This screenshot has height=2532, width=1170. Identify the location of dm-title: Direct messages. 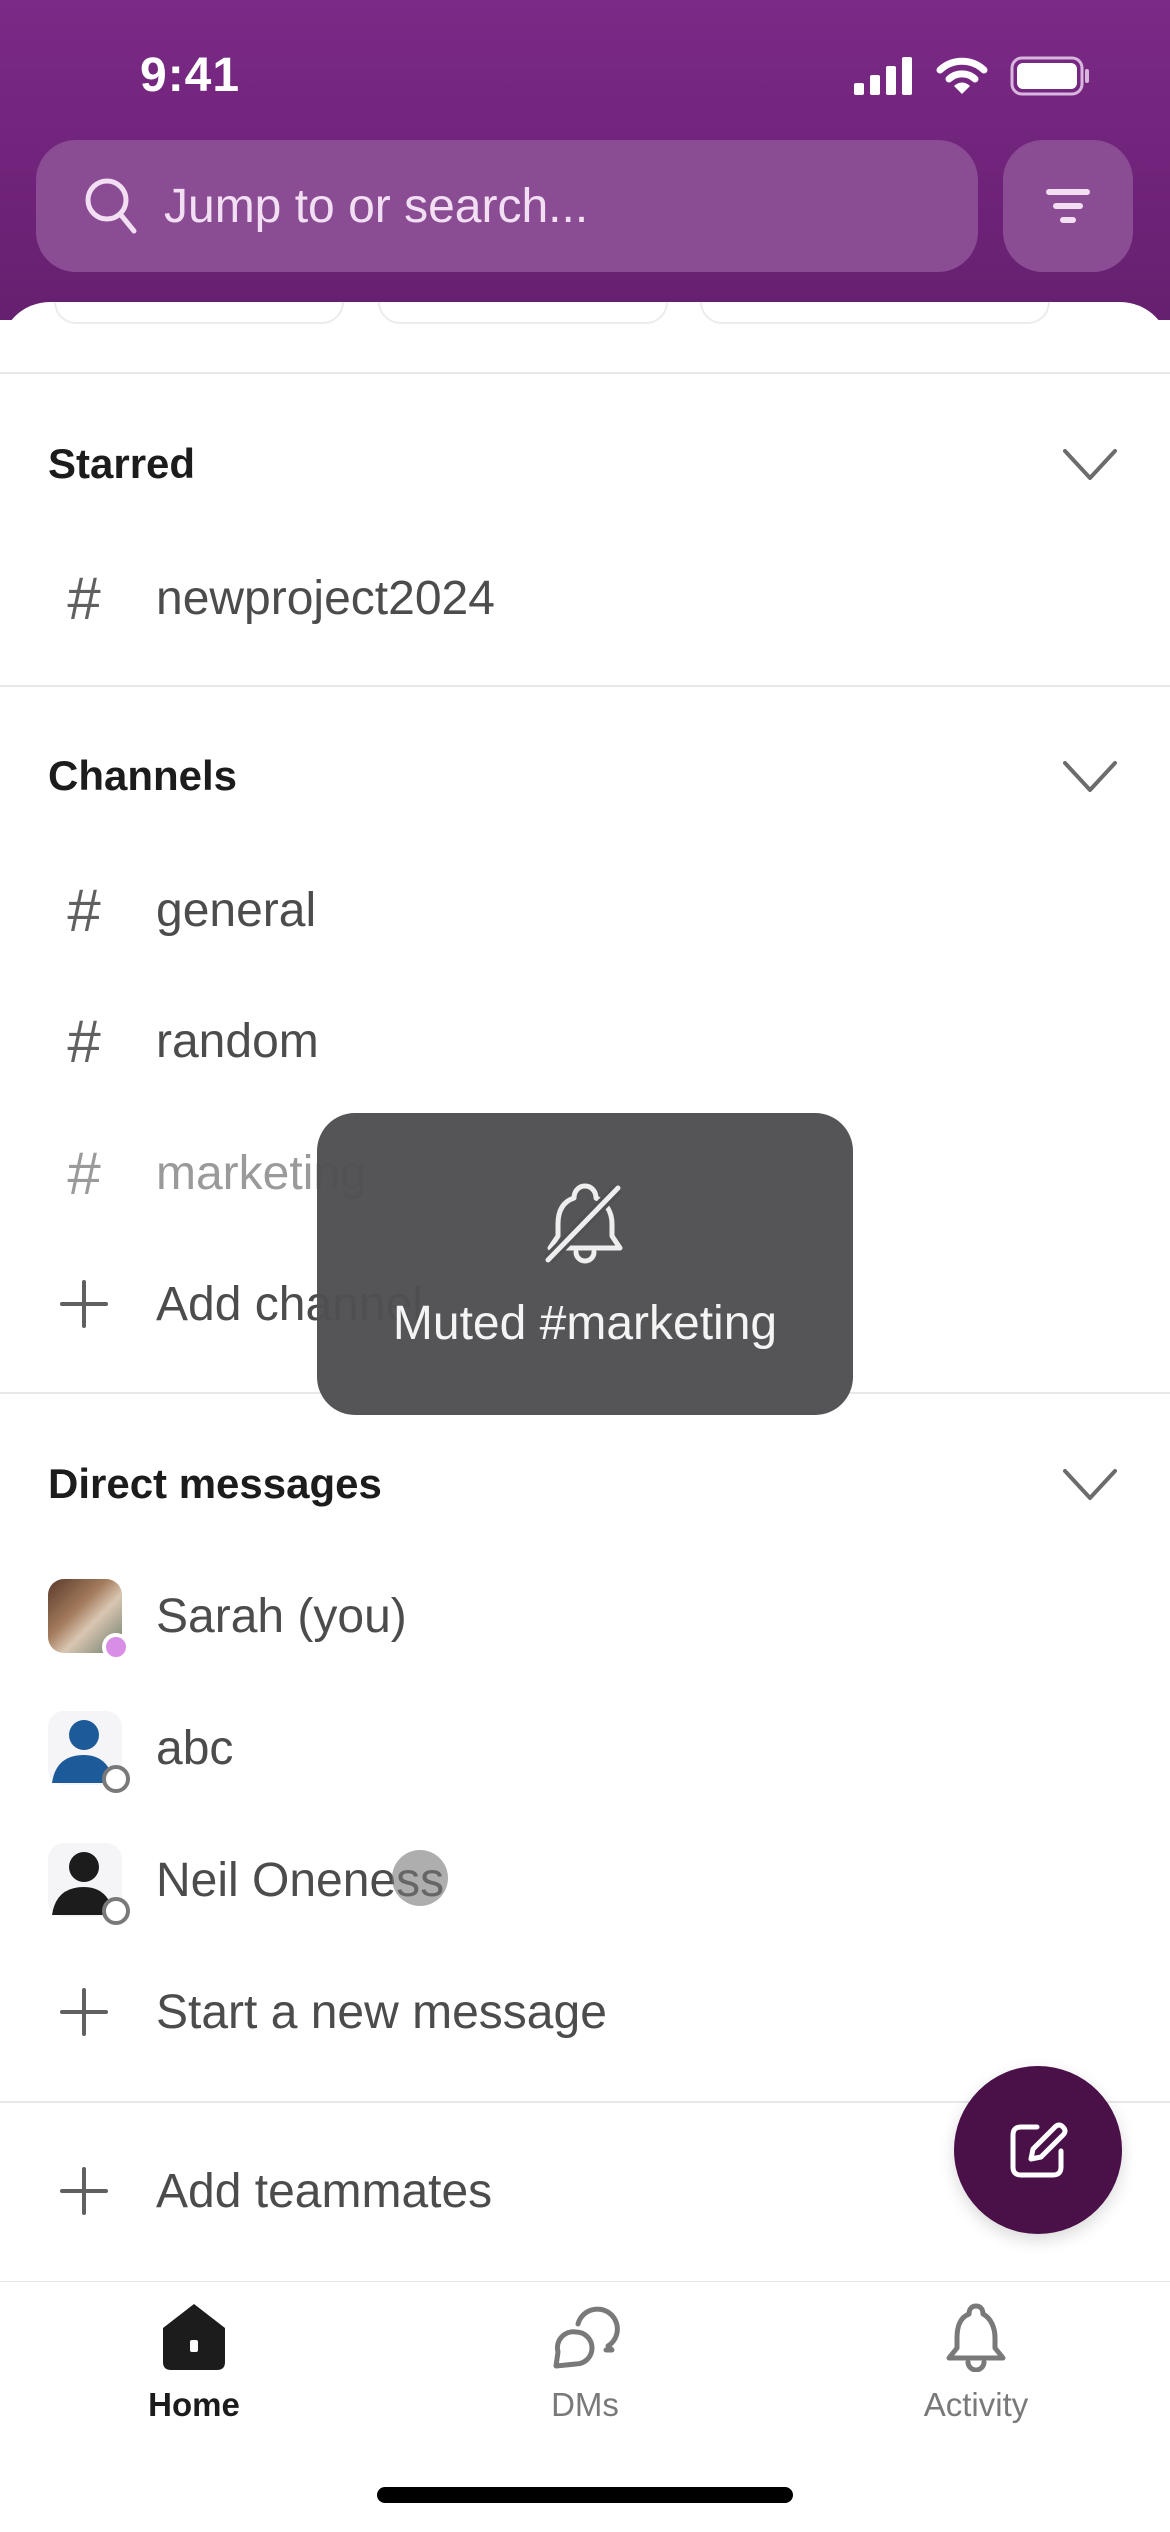
(215, 1483).